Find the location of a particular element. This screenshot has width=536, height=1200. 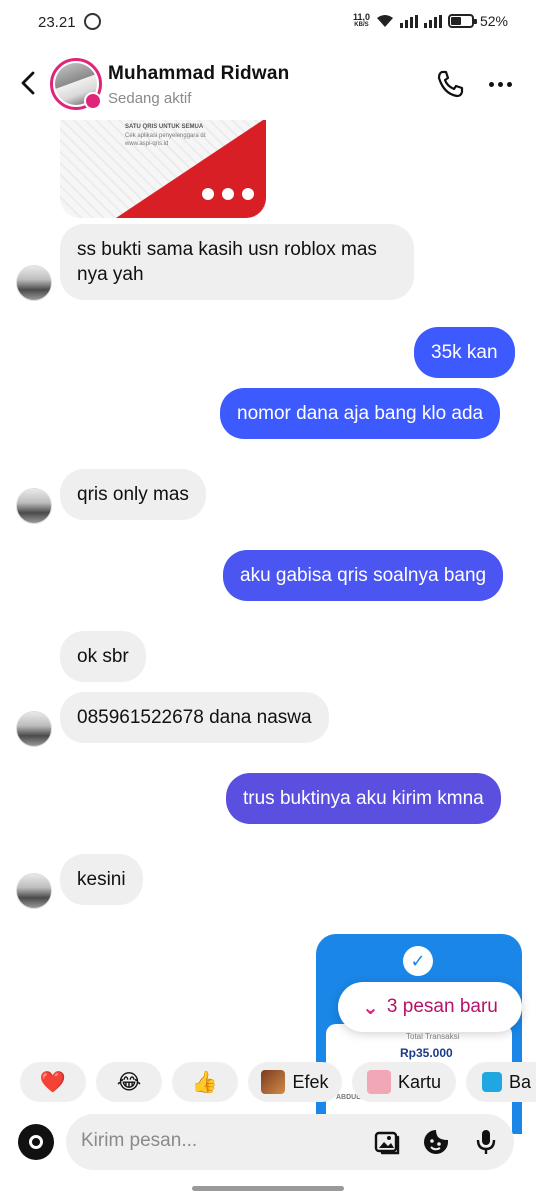

signal-icon is located at coordinates (408, 21).